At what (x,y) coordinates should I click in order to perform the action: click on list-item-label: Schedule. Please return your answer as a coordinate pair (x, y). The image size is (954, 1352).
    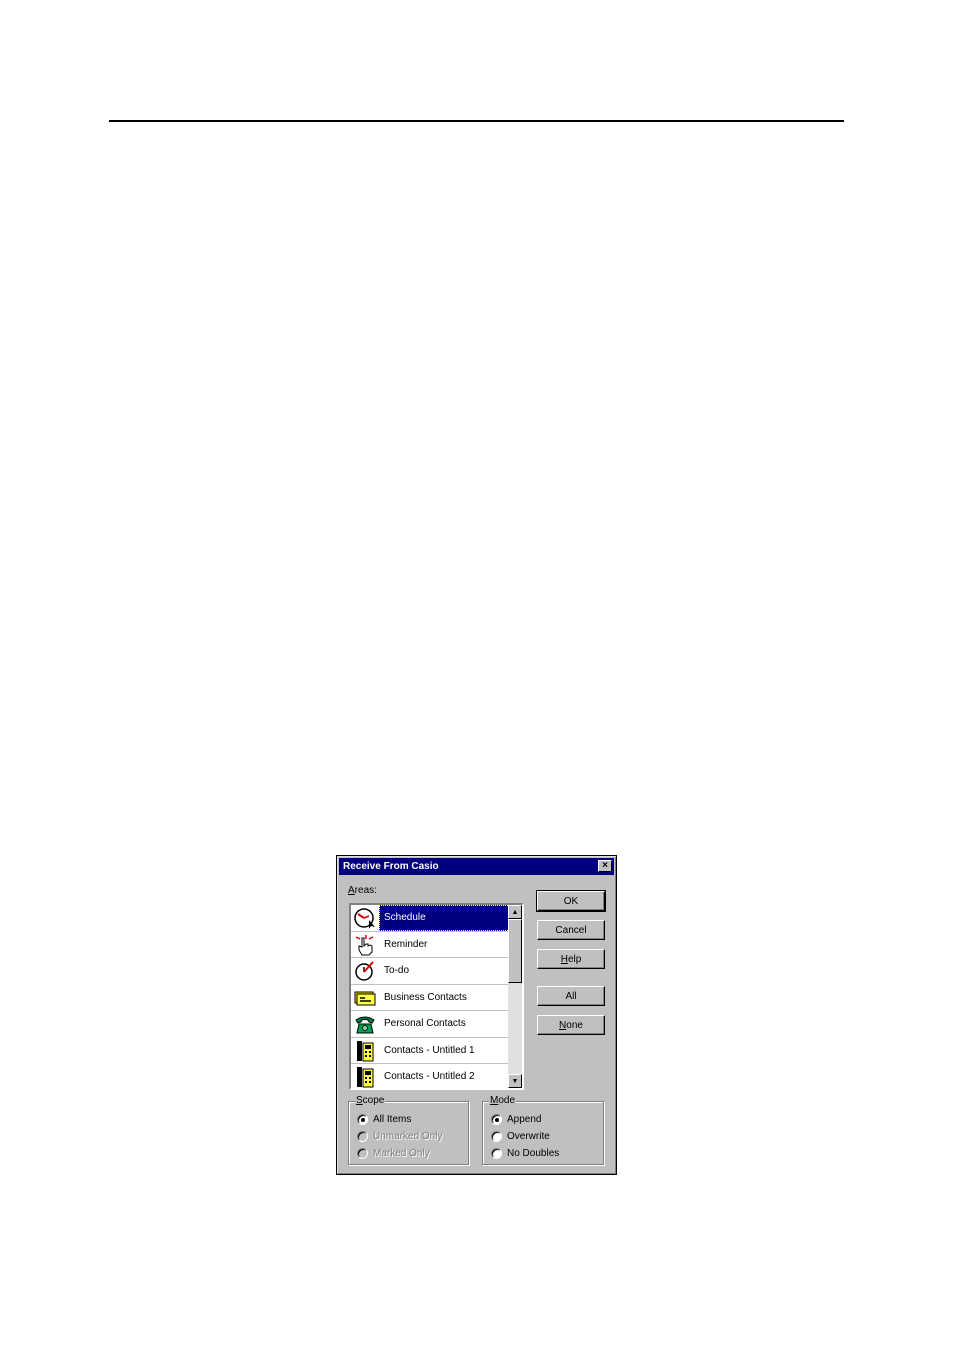
    Looking at the image, I should click on (444, 918).